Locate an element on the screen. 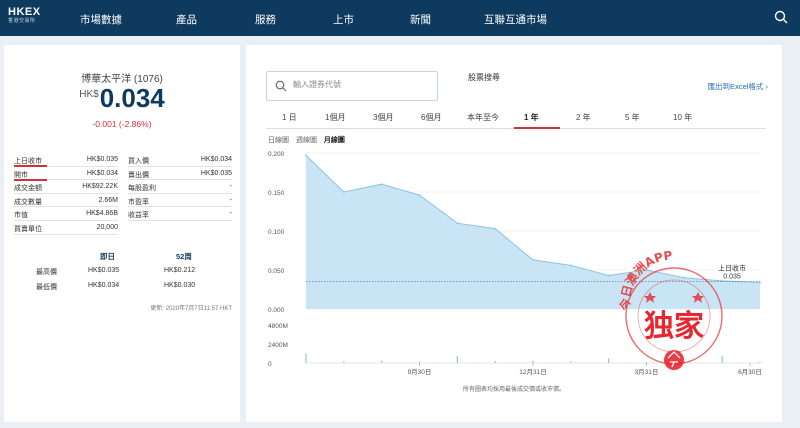 The width and height of the screenshot is (800, 428). quote-label: 賣出價 is located at coordinates (138, 175).